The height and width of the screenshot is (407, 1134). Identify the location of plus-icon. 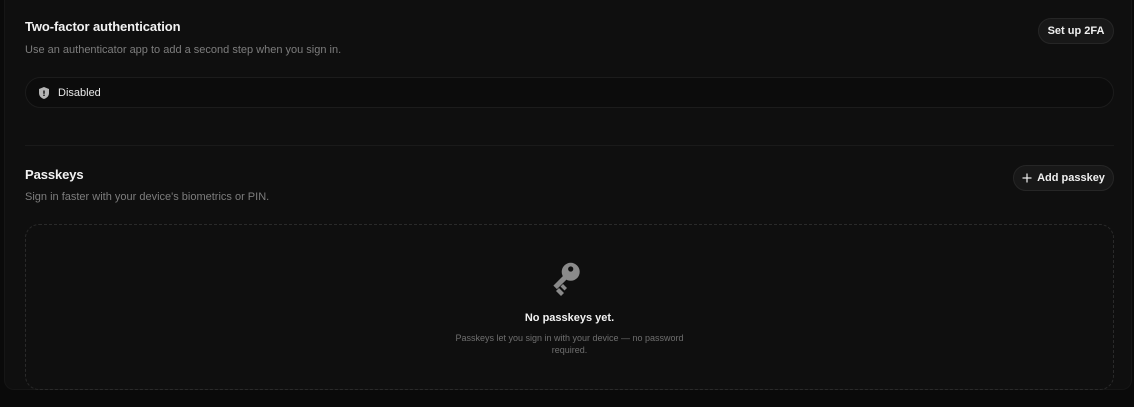
(1027, 178).